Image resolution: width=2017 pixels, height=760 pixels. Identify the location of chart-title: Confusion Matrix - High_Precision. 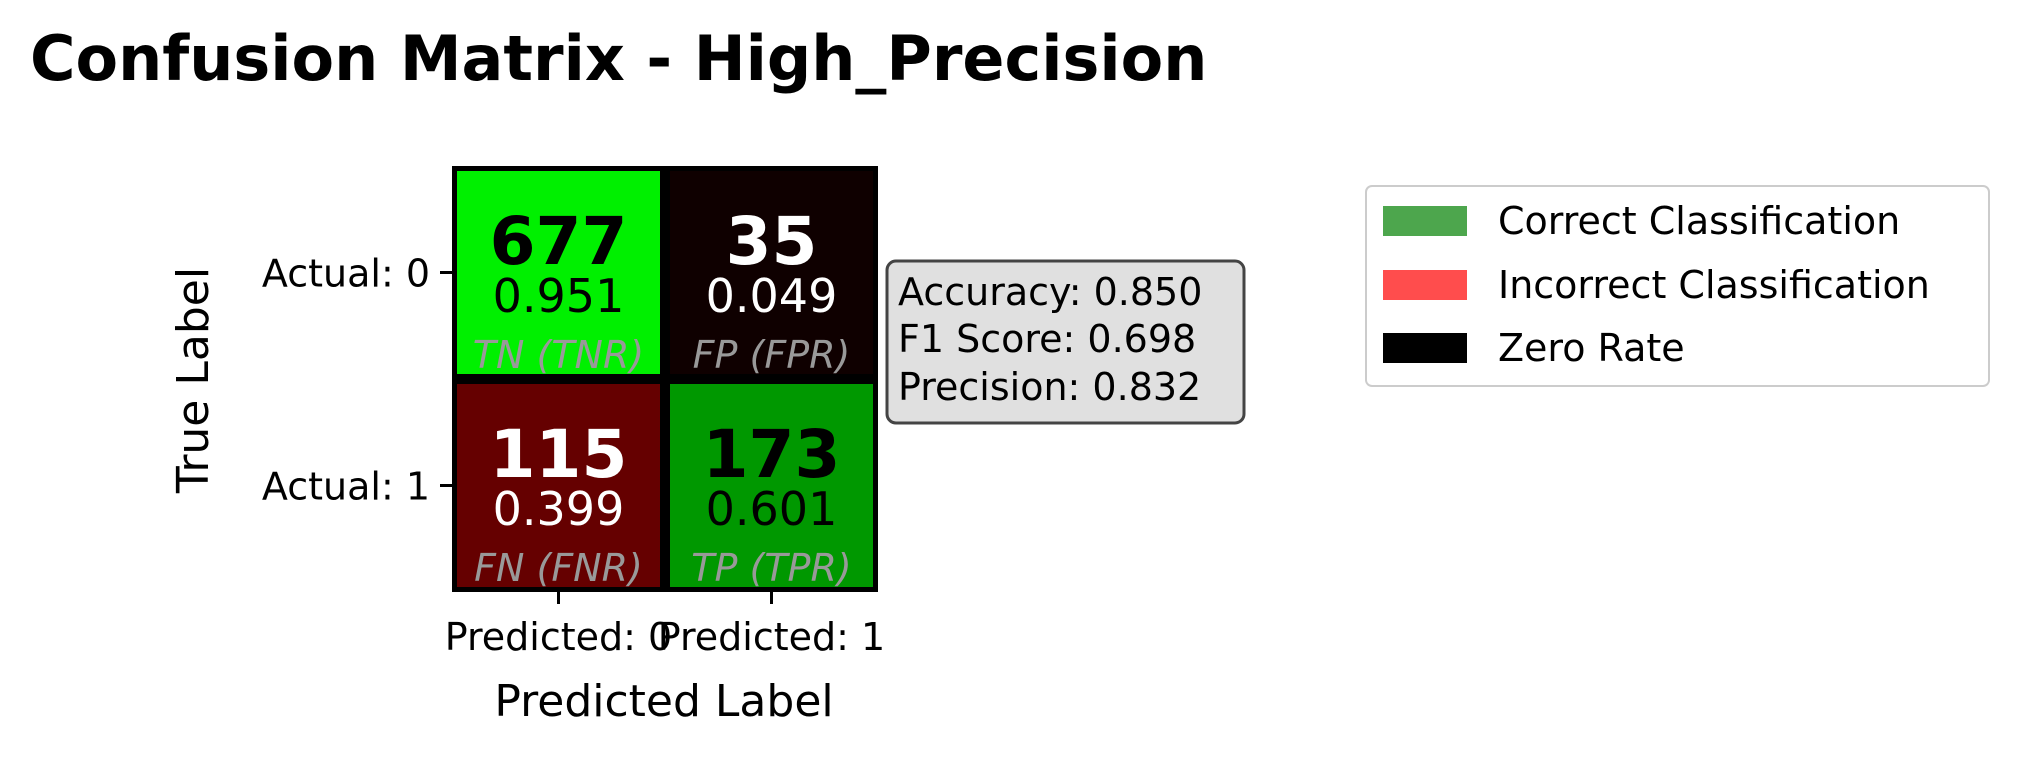
(618, 58).